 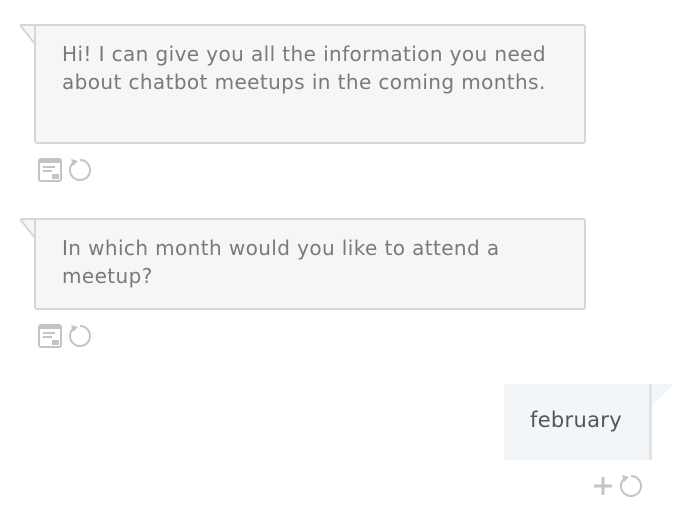 I want to click on user-message: february, so click(x=578, y=422).